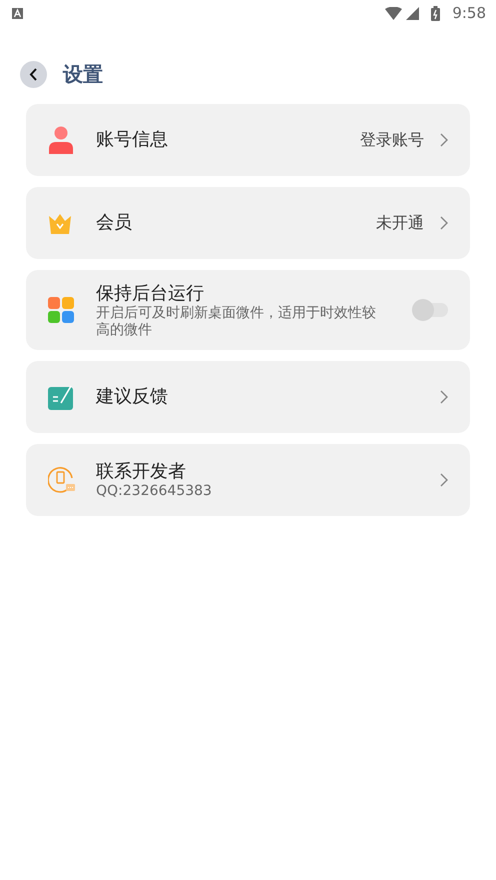 The height and width of the screenshot is (880, 496). I want to click on status-time: 9:58, so click(469, 13).